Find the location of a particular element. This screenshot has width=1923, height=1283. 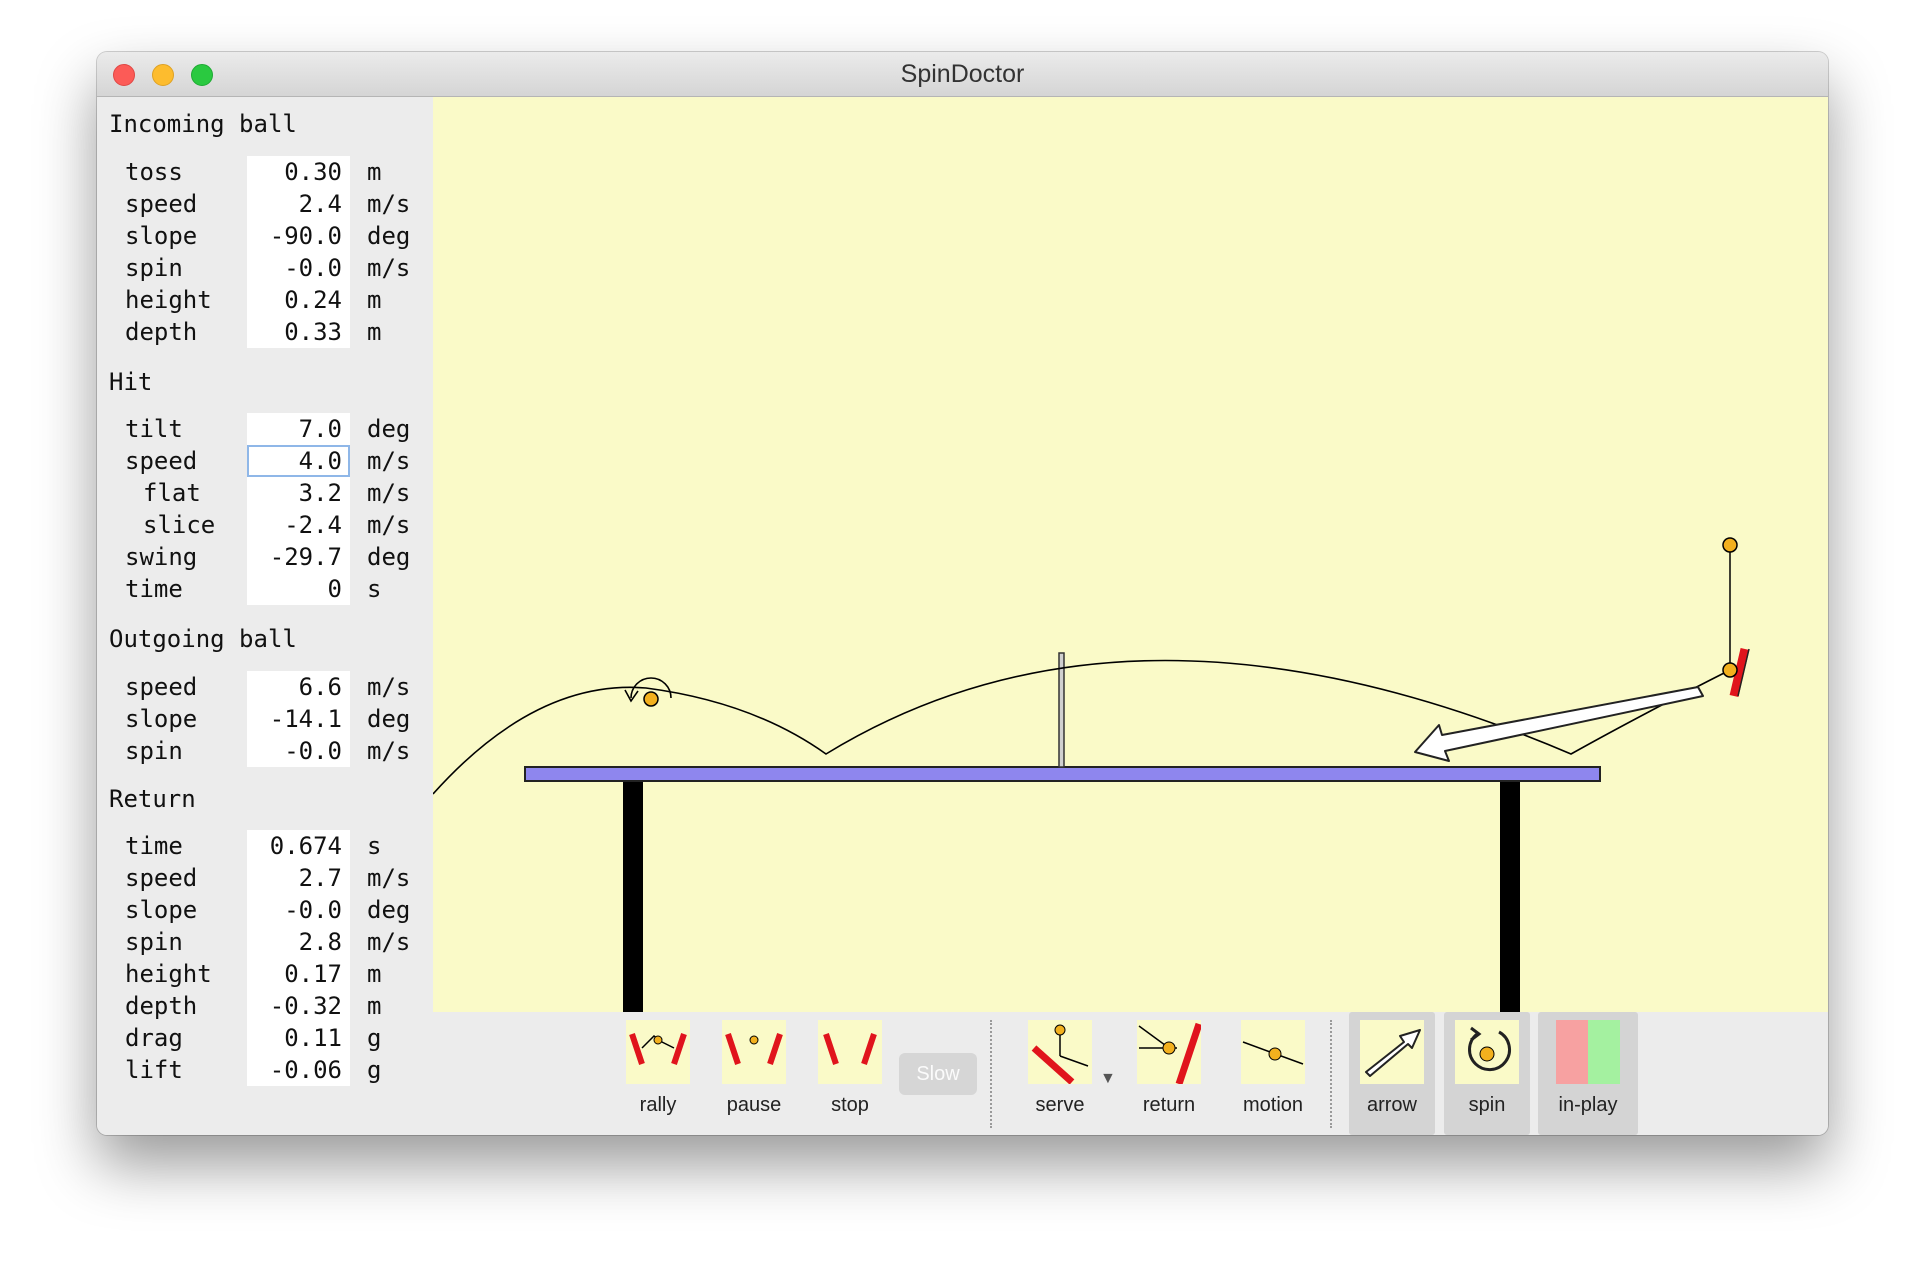

param-label: lift is located at coordinates (154, 1070).